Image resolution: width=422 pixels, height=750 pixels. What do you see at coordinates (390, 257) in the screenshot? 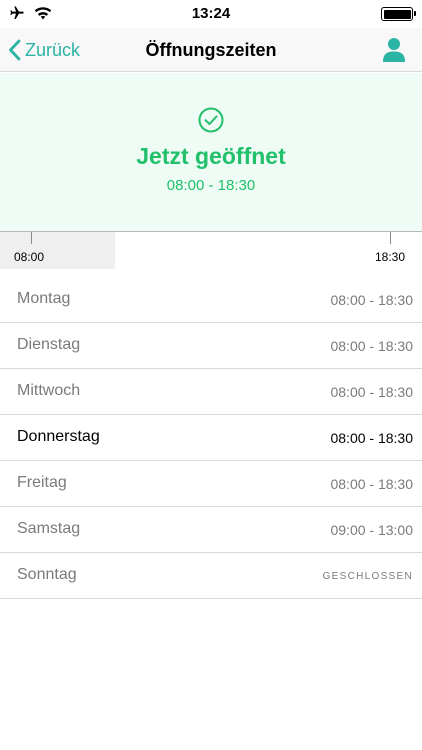
I see `timeline-end-label: 18:30` at bounding box center [390, 257].